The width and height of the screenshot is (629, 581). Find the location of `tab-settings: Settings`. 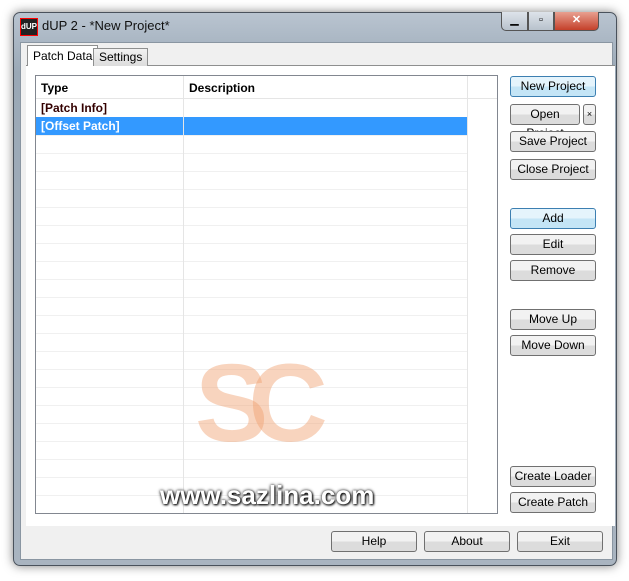

tab-settings: Settings is located at coordinates (121, 57).